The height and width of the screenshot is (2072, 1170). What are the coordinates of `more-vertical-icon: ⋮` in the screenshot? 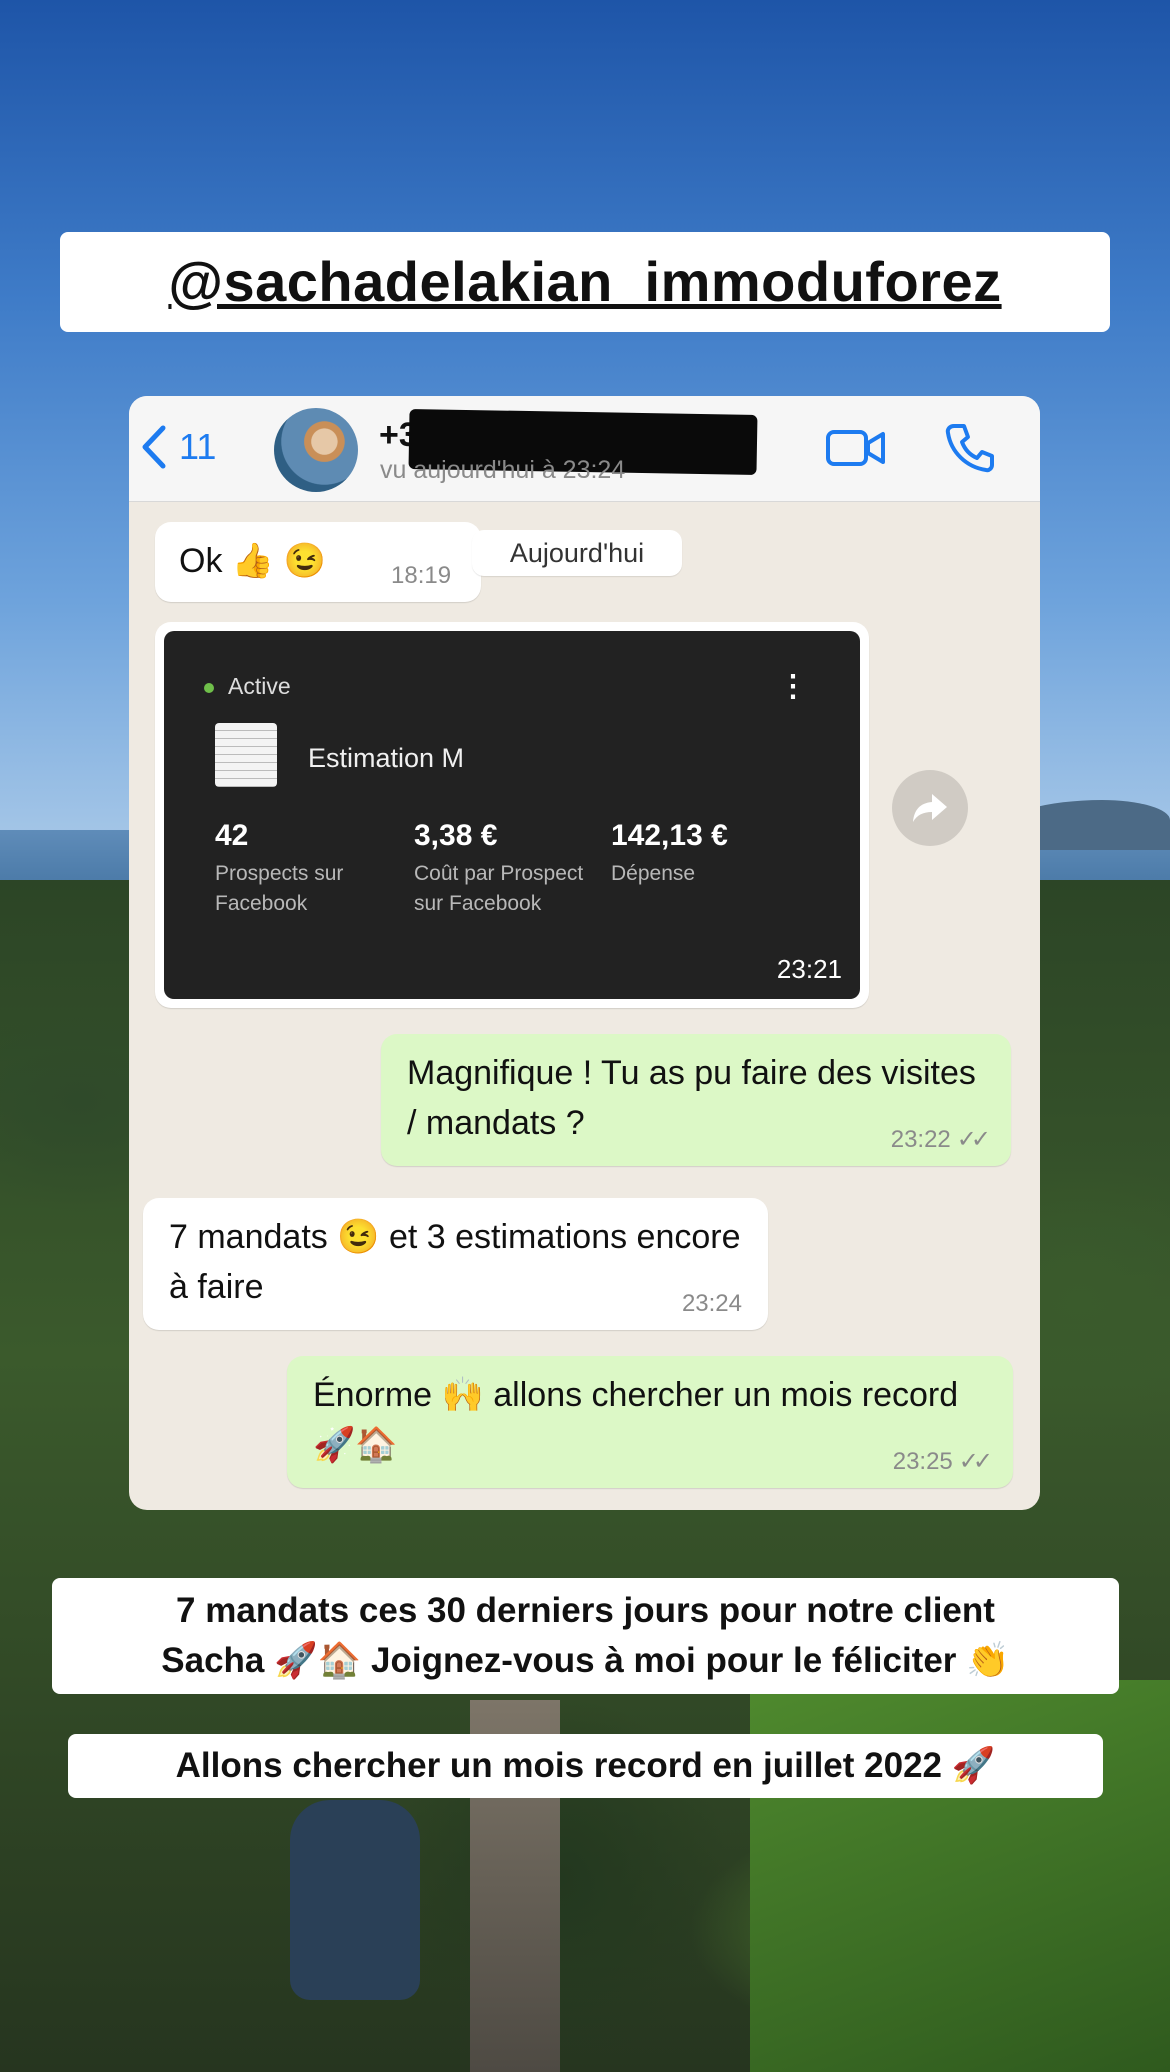 It's located at (793, 686).